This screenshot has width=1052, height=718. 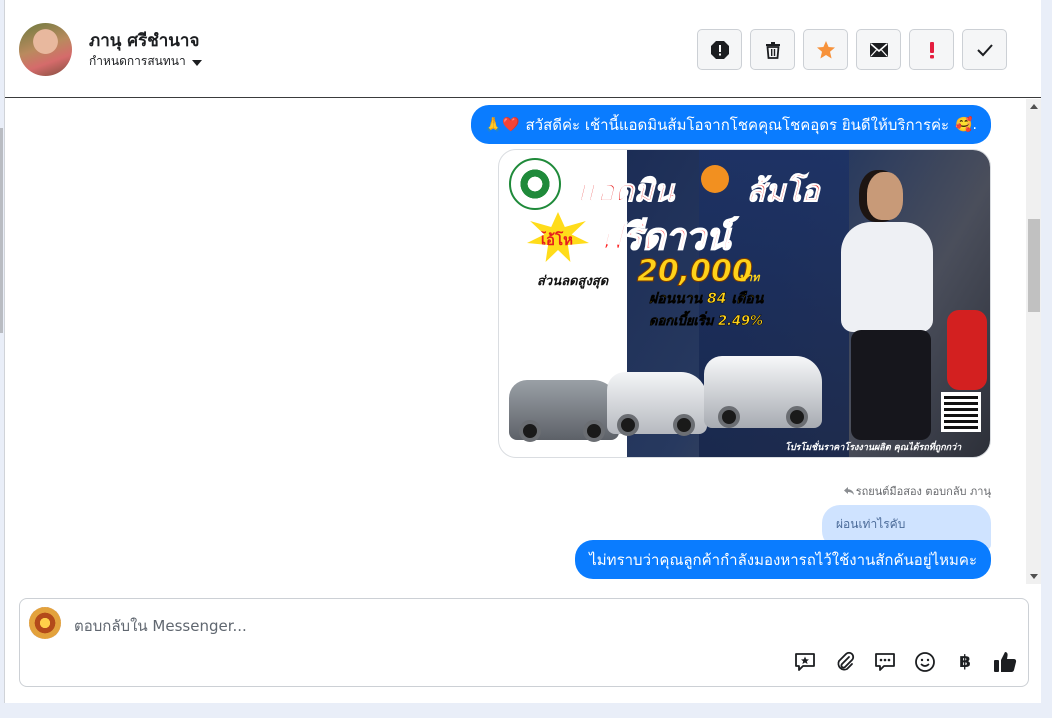 I want to click on check-icon, so click(x=984, y=49).